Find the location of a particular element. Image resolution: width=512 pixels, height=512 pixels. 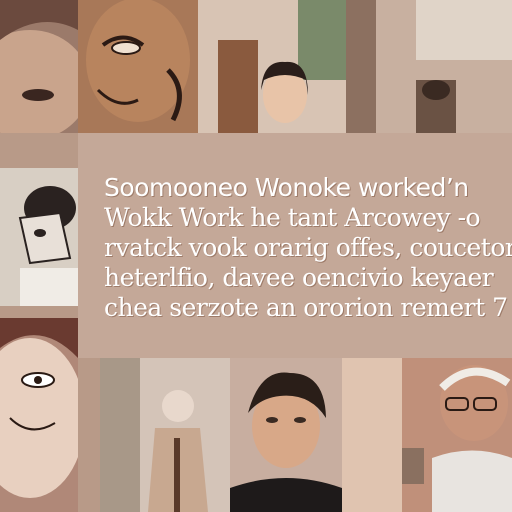

photo-interior-shelf is located at coordinates (429, 66).